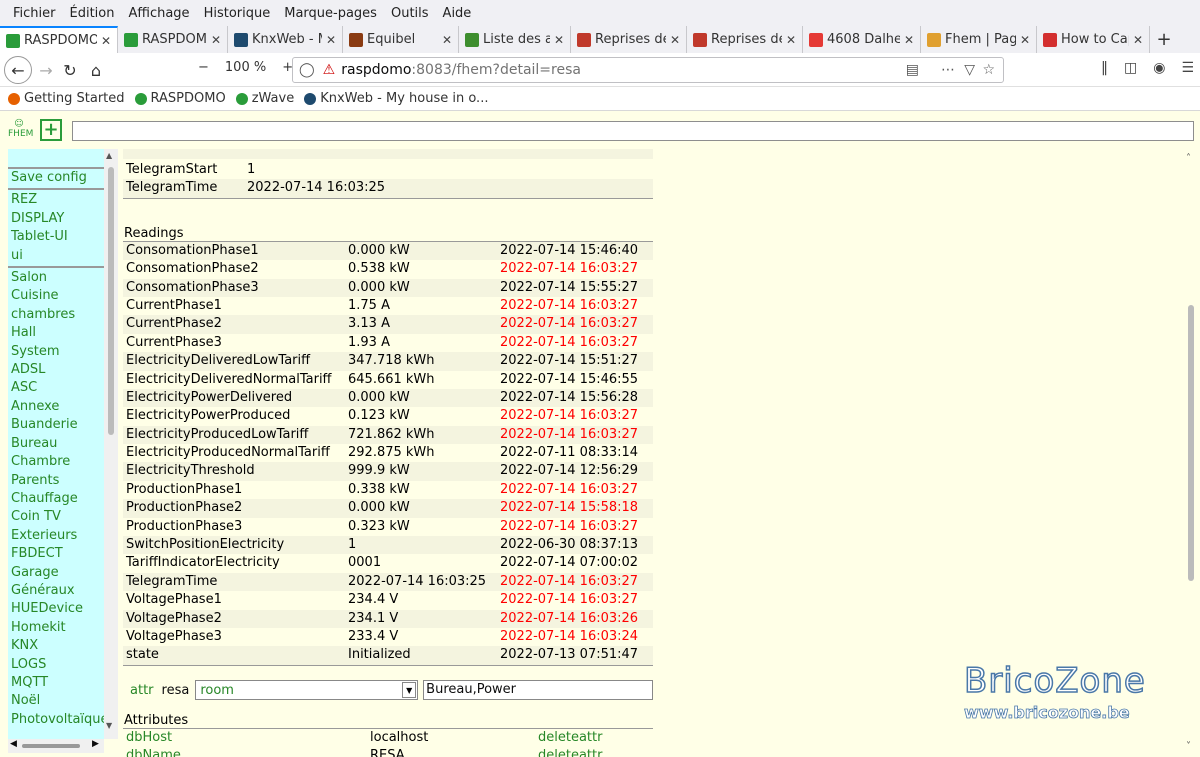 The image size is (1200, 757). Describe the element at coordinates (56, 499) in the screenshot. I see `room-link-11: Chauffage` at that location.